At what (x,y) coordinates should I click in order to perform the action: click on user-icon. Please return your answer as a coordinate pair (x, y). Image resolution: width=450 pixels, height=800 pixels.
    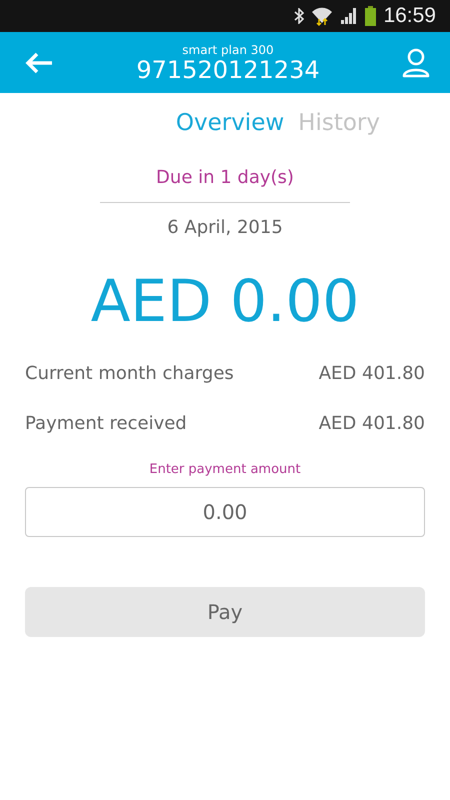
    Looking at the image, I should click on (416, 63).